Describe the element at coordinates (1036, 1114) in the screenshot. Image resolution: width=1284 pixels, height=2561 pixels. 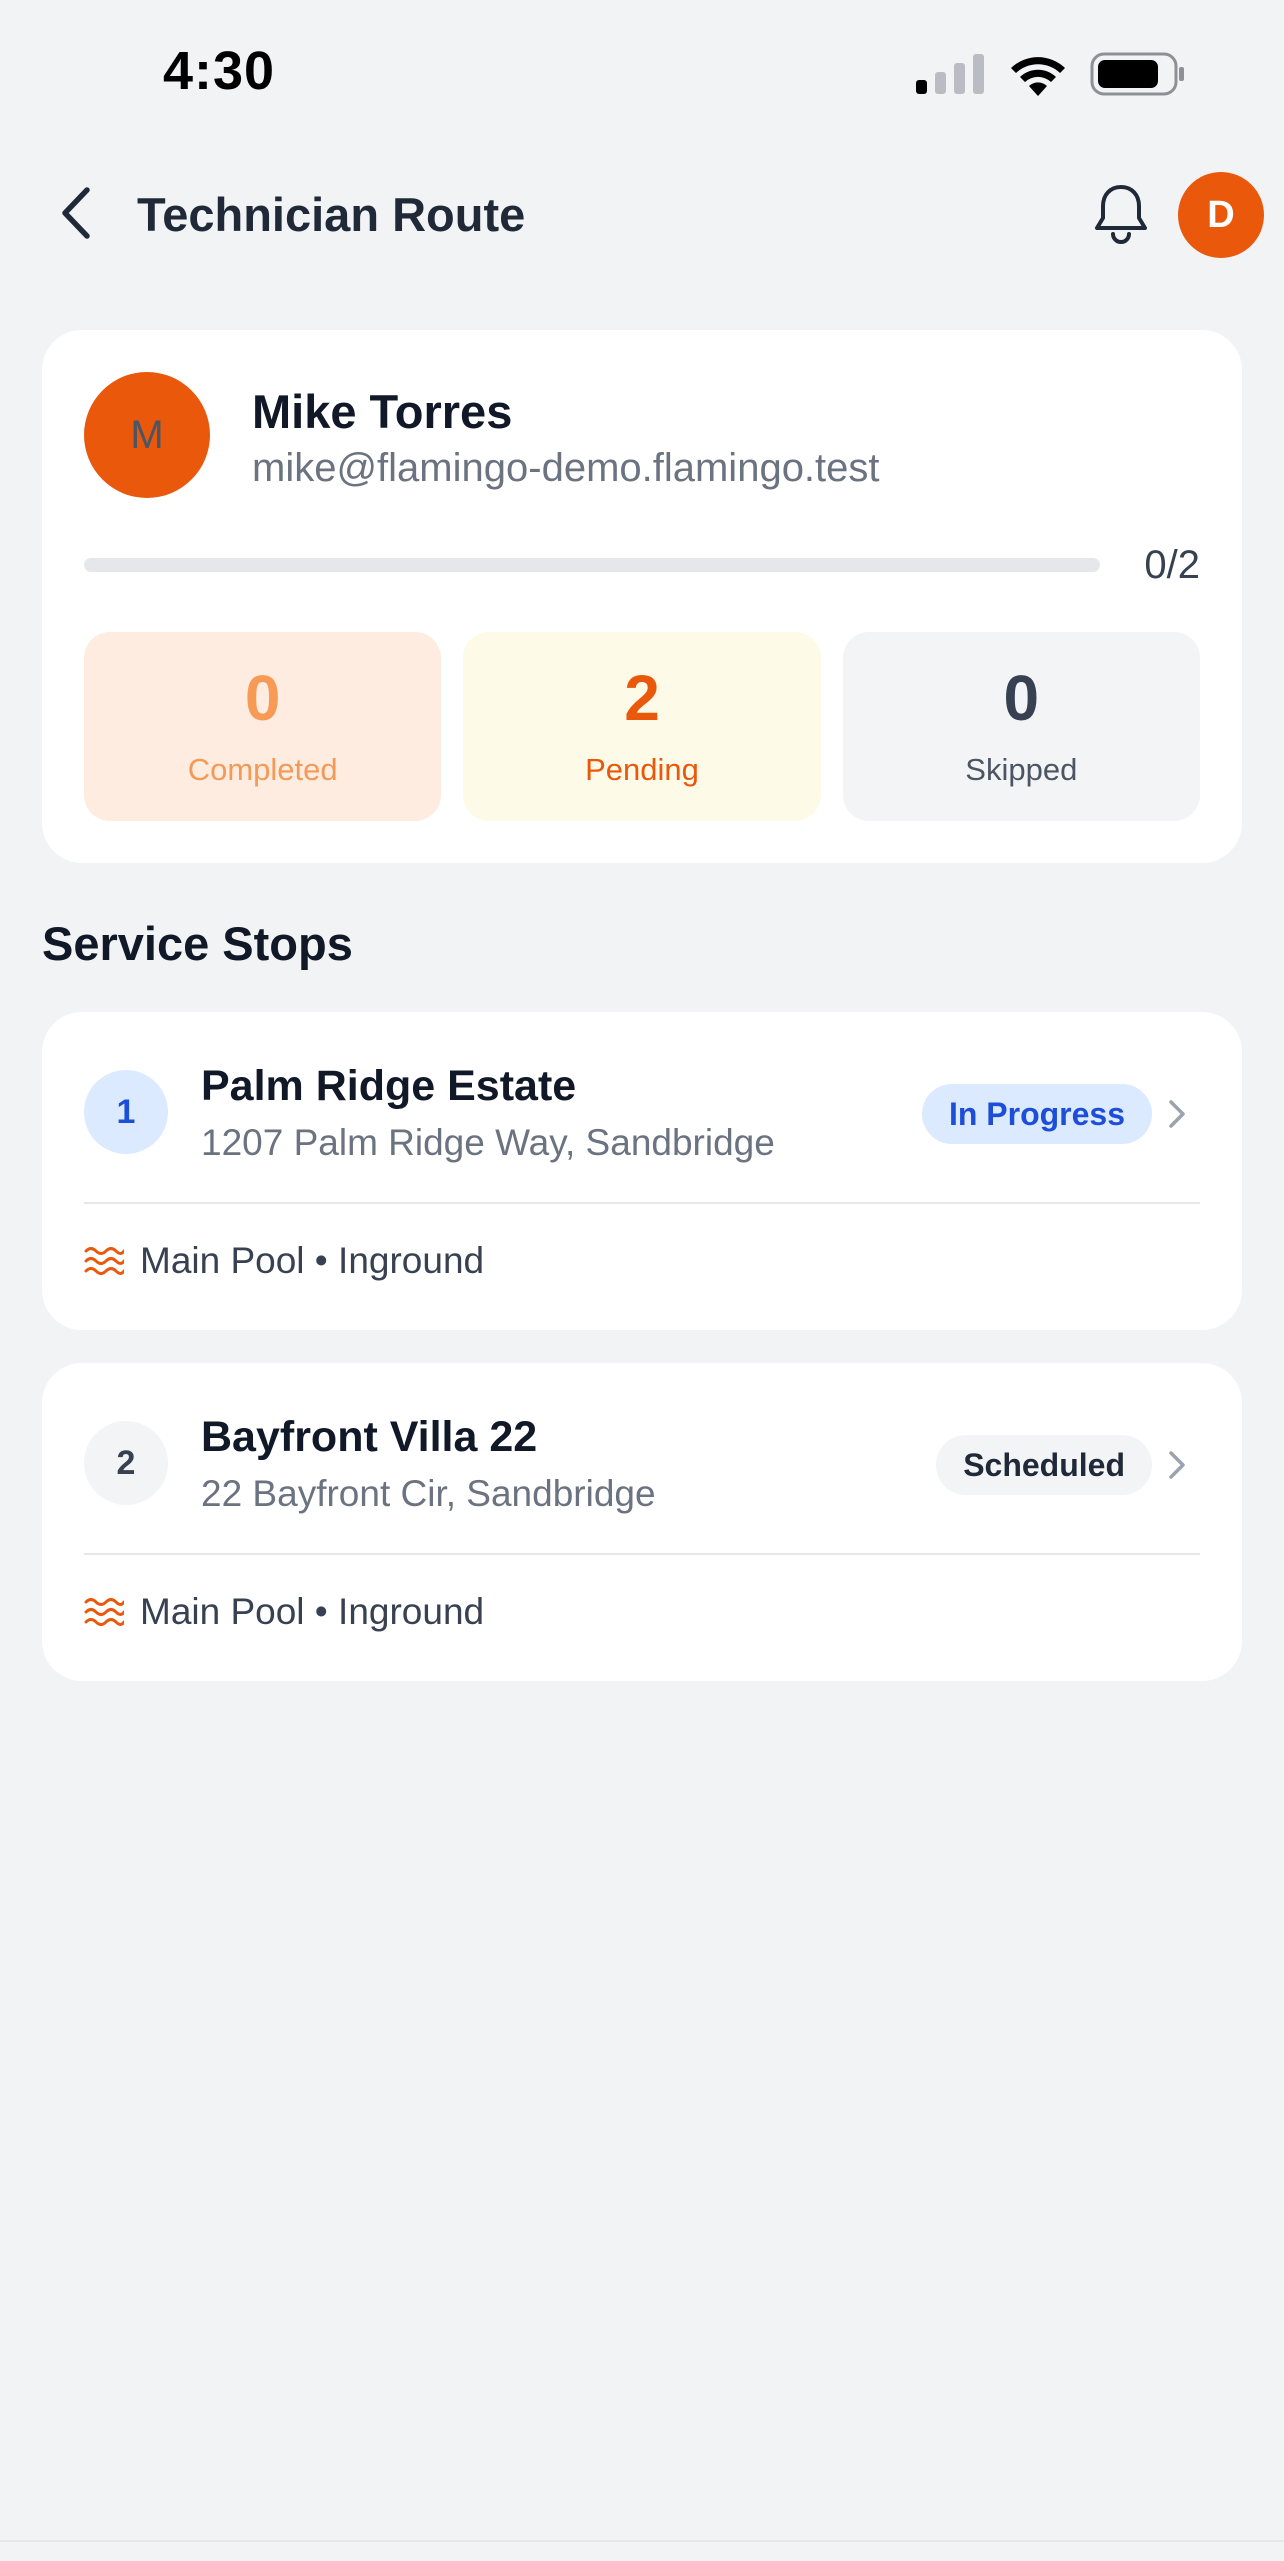
I see `status-badge: In Progress` at that location.